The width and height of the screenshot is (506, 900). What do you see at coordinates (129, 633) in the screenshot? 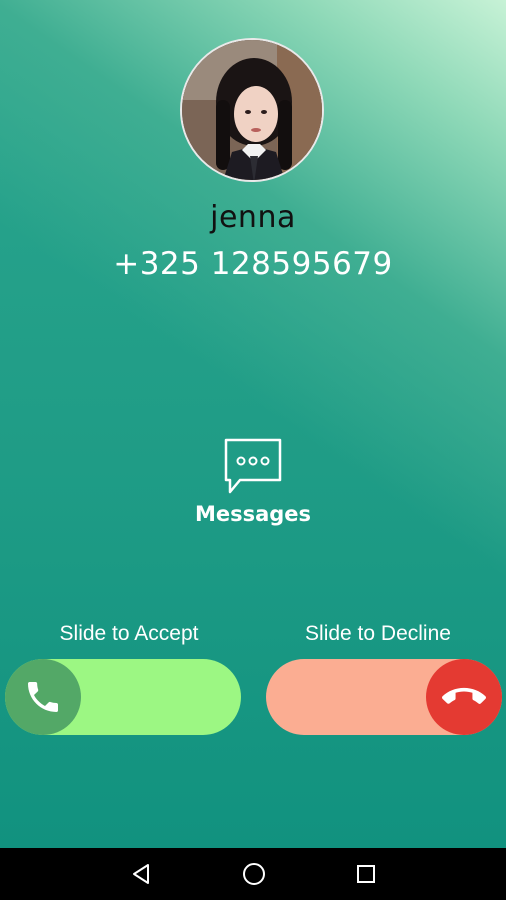
I see `slide-to-accept-label: Slide to Accept` at bounding box center [129, 633].